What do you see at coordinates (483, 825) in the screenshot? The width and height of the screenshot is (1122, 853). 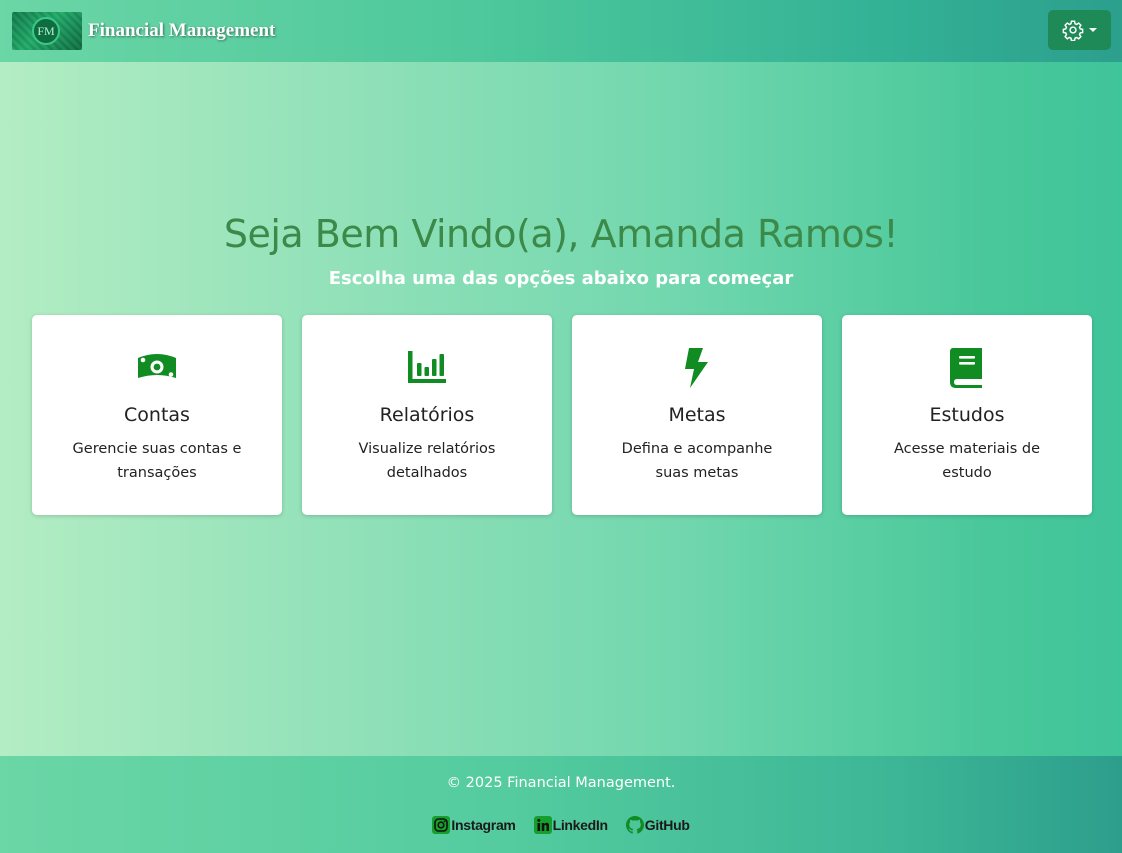 I see `instagram-label: Instagram` at bounding box center [483, 825].